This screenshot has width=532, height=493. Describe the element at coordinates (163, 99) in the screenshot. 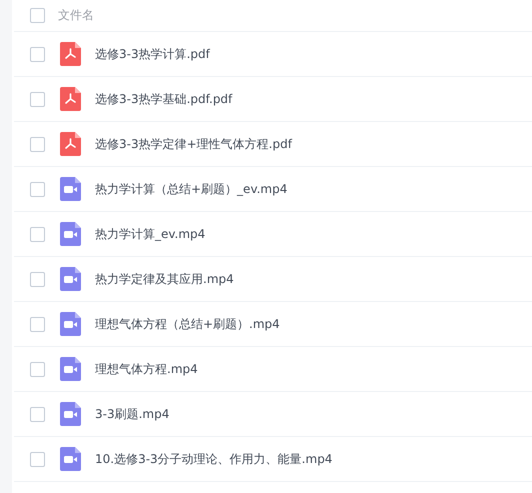

I see `file-name: 选修3-3热学基础.pdf.pdf` at that location.